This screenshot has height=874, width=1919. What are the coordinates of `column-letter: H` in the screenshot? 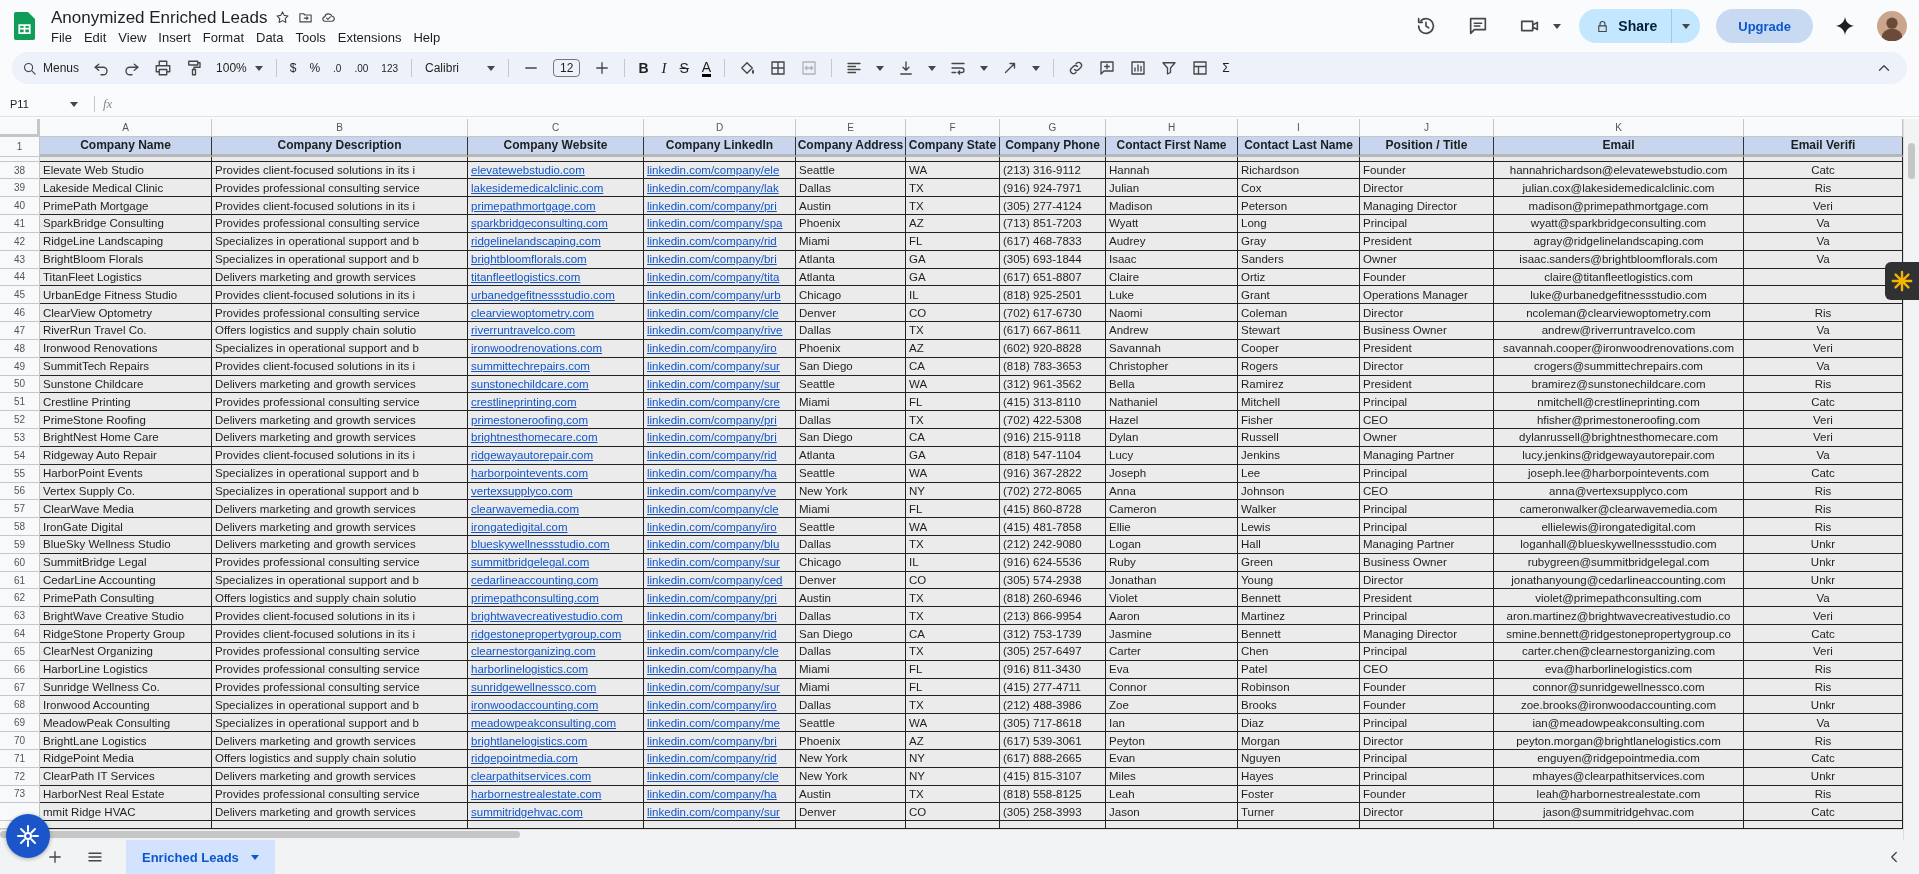 It's located at (1172, 128).